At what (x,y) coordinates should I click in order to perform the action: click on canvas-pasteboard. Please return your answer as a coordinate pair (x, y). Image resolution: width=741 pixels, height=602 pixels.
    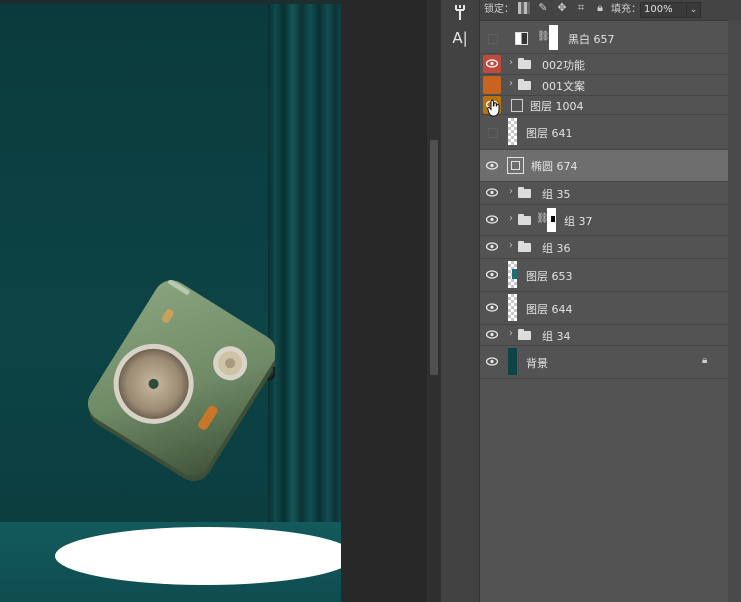
    Looking at the image, I should click on (384, 301).